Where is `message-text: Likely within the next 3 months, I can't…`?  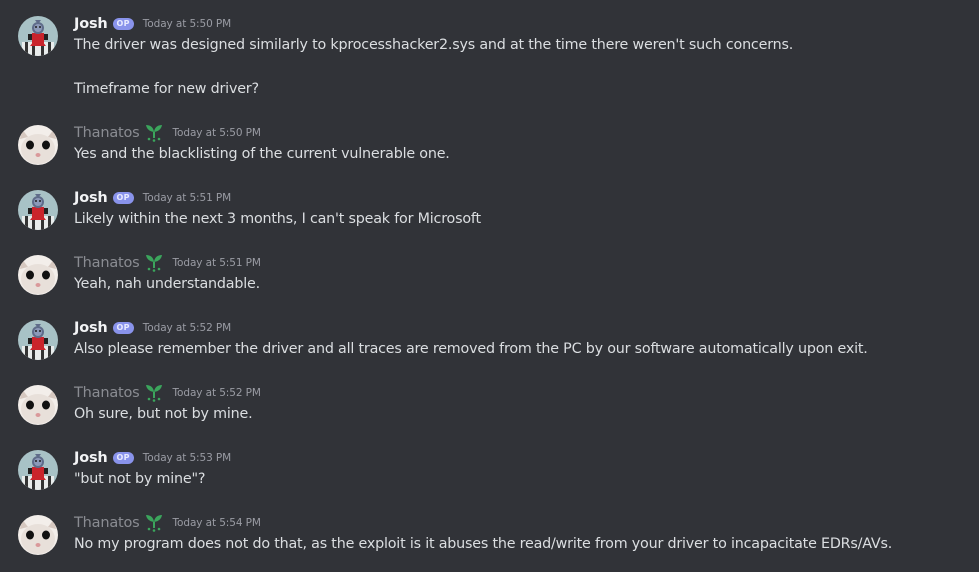
message-text: Likely within the next 3 months, I can't… is located at coordinates (277, 219).